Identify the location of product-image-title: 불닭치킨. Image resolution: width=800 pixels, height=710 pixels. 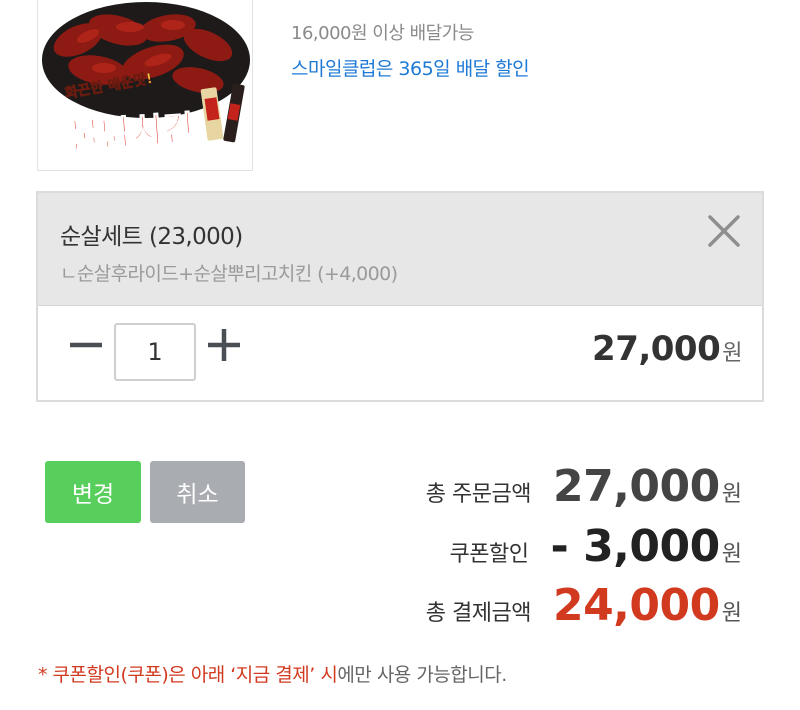
(132, 132).